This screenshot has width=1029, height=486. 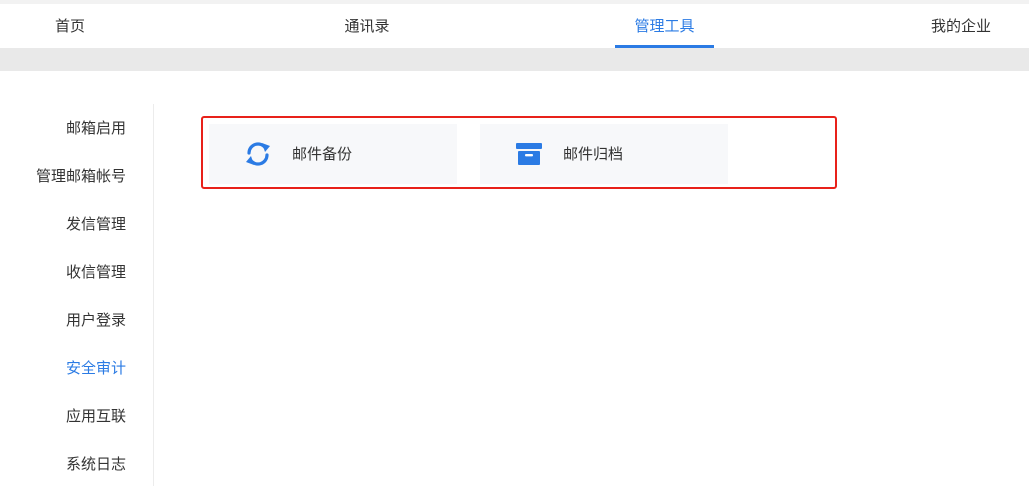 I want to click on mail-backup-card: 邮件备份, so click(x=333, y=154).